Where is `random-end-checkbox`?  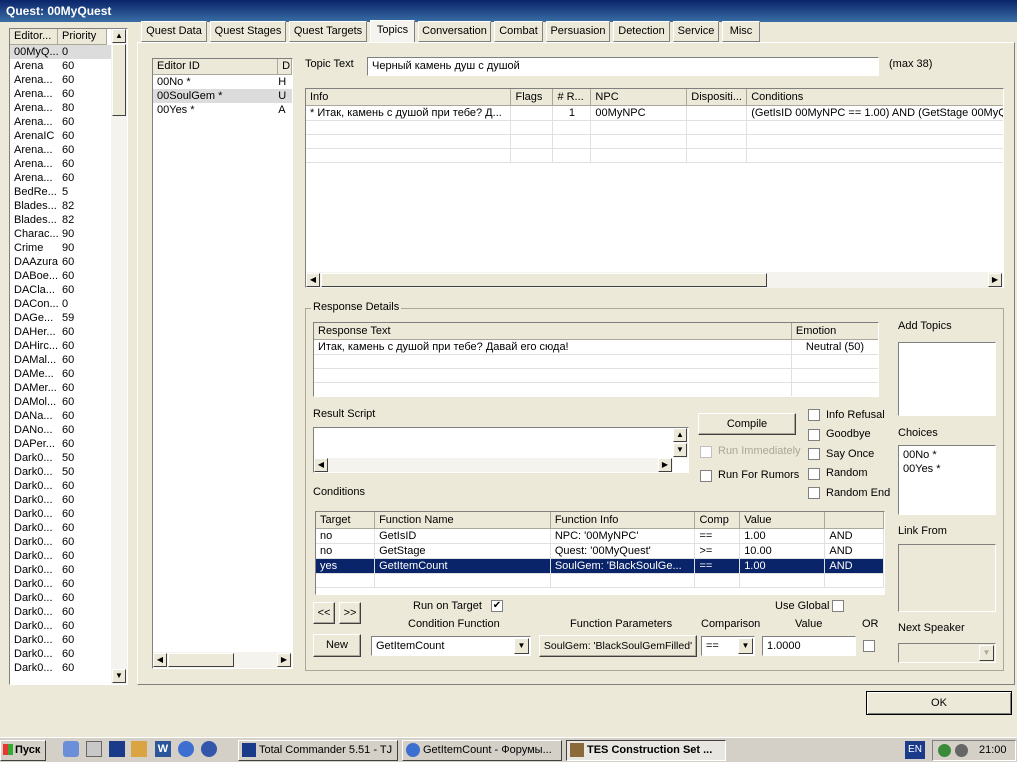 random-end-checkbox is located at coordinates (814, 493).